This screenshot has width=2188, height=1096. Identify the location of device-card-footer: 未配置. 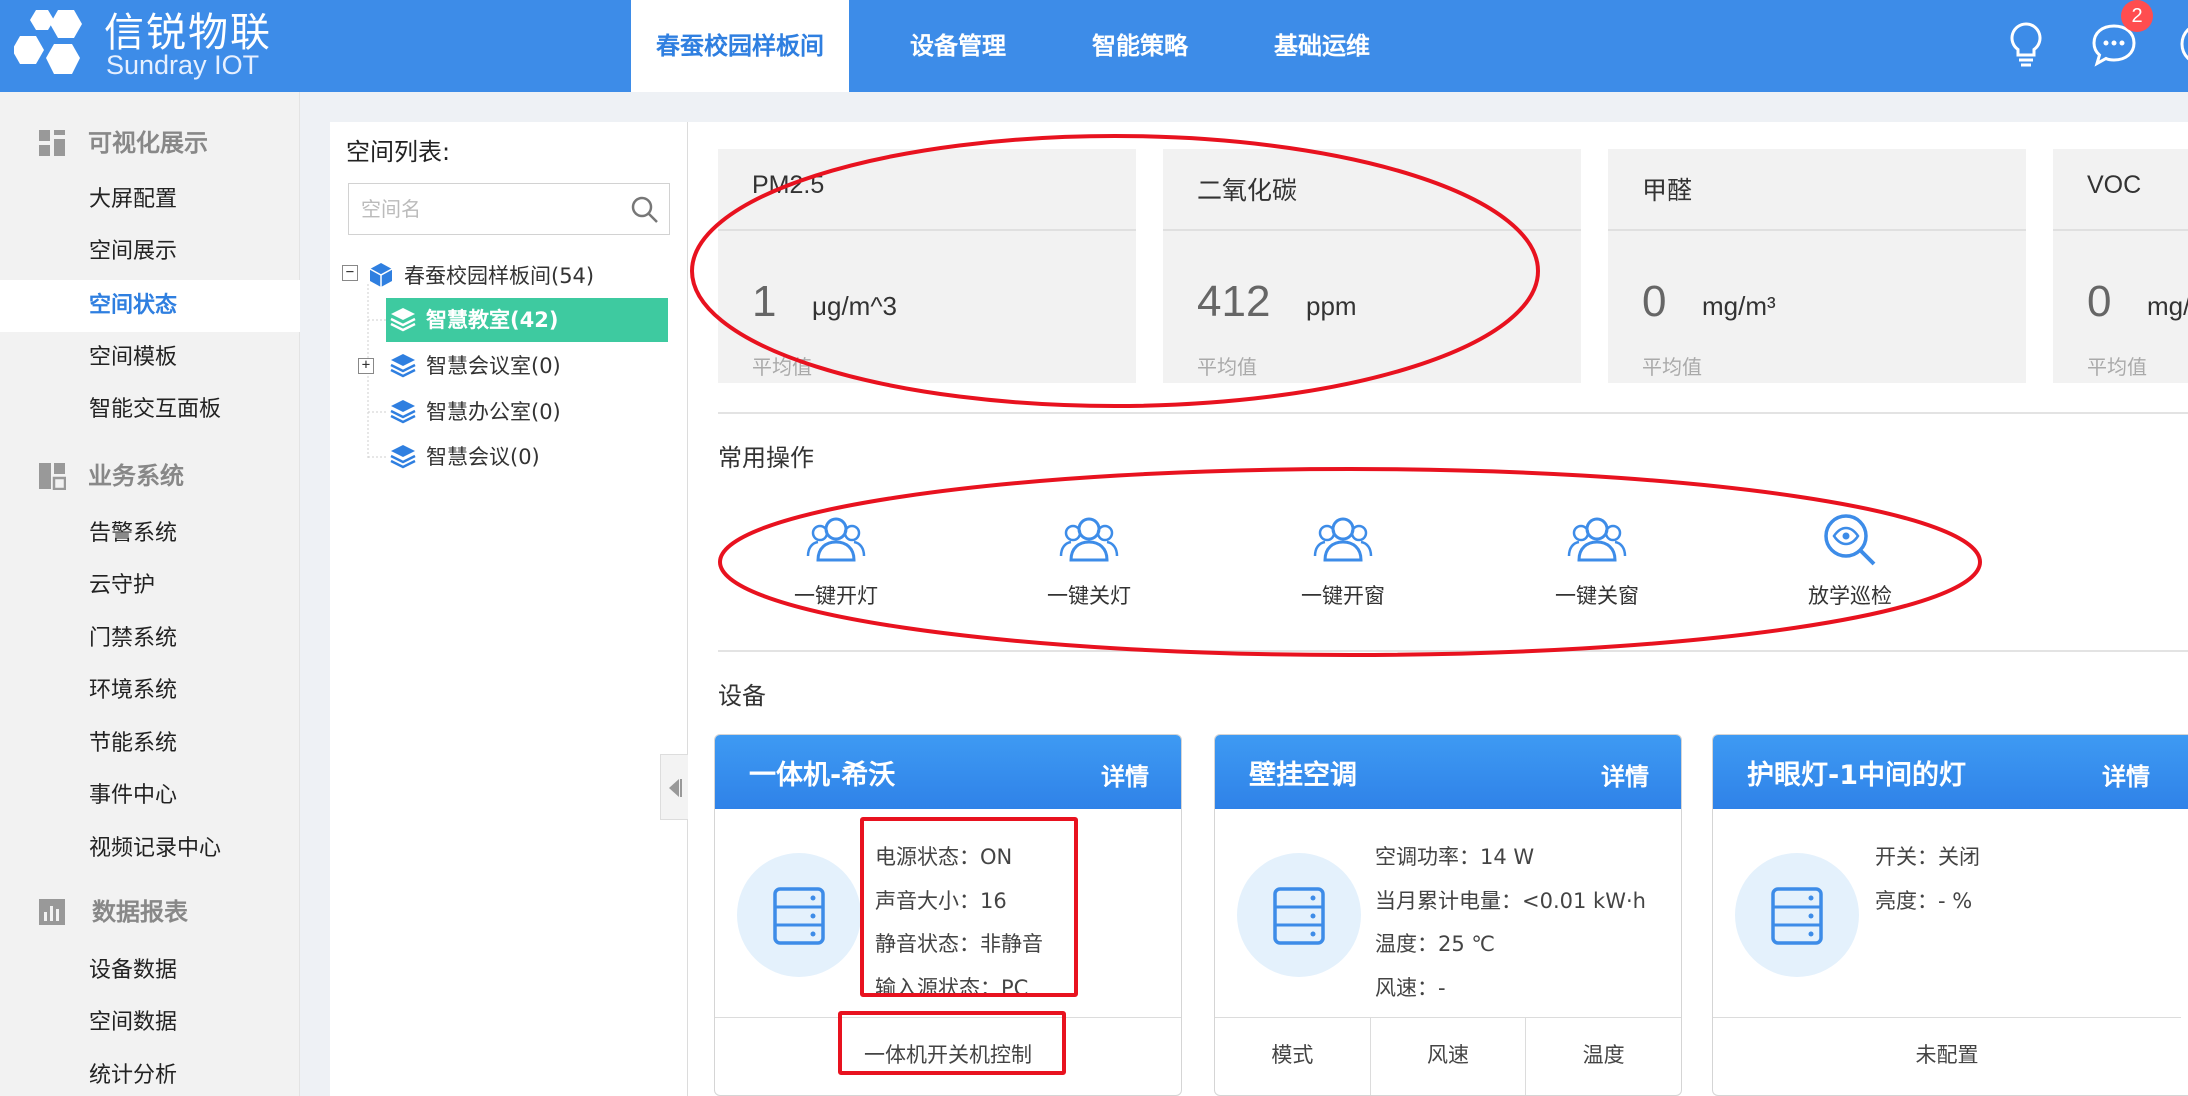
(1947, 1056).